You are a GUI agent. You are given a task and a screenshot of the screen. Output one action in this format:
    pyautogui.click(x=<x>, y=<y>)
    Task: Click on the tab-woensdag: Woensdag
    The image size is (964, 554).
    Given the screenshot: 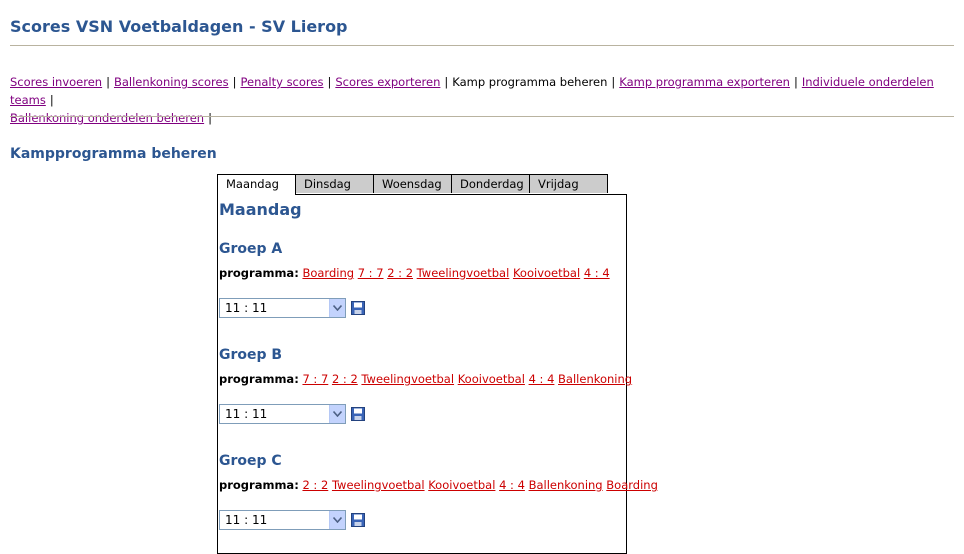 What is the action you would take?
    pyautogui.click(x=412, y=183)
    